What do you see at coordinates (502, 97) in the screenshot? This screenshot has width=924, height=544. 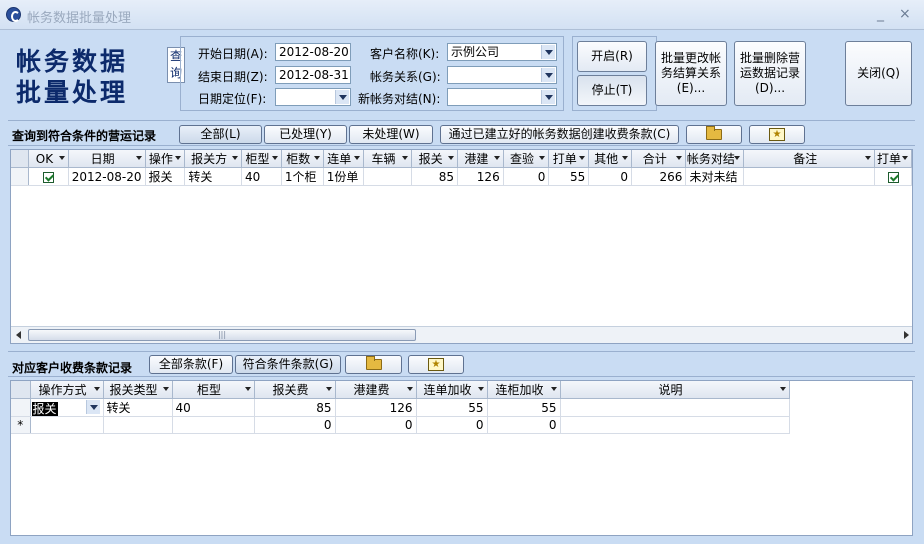 I see `new-settlement-select` at bounding box center [502, 97].